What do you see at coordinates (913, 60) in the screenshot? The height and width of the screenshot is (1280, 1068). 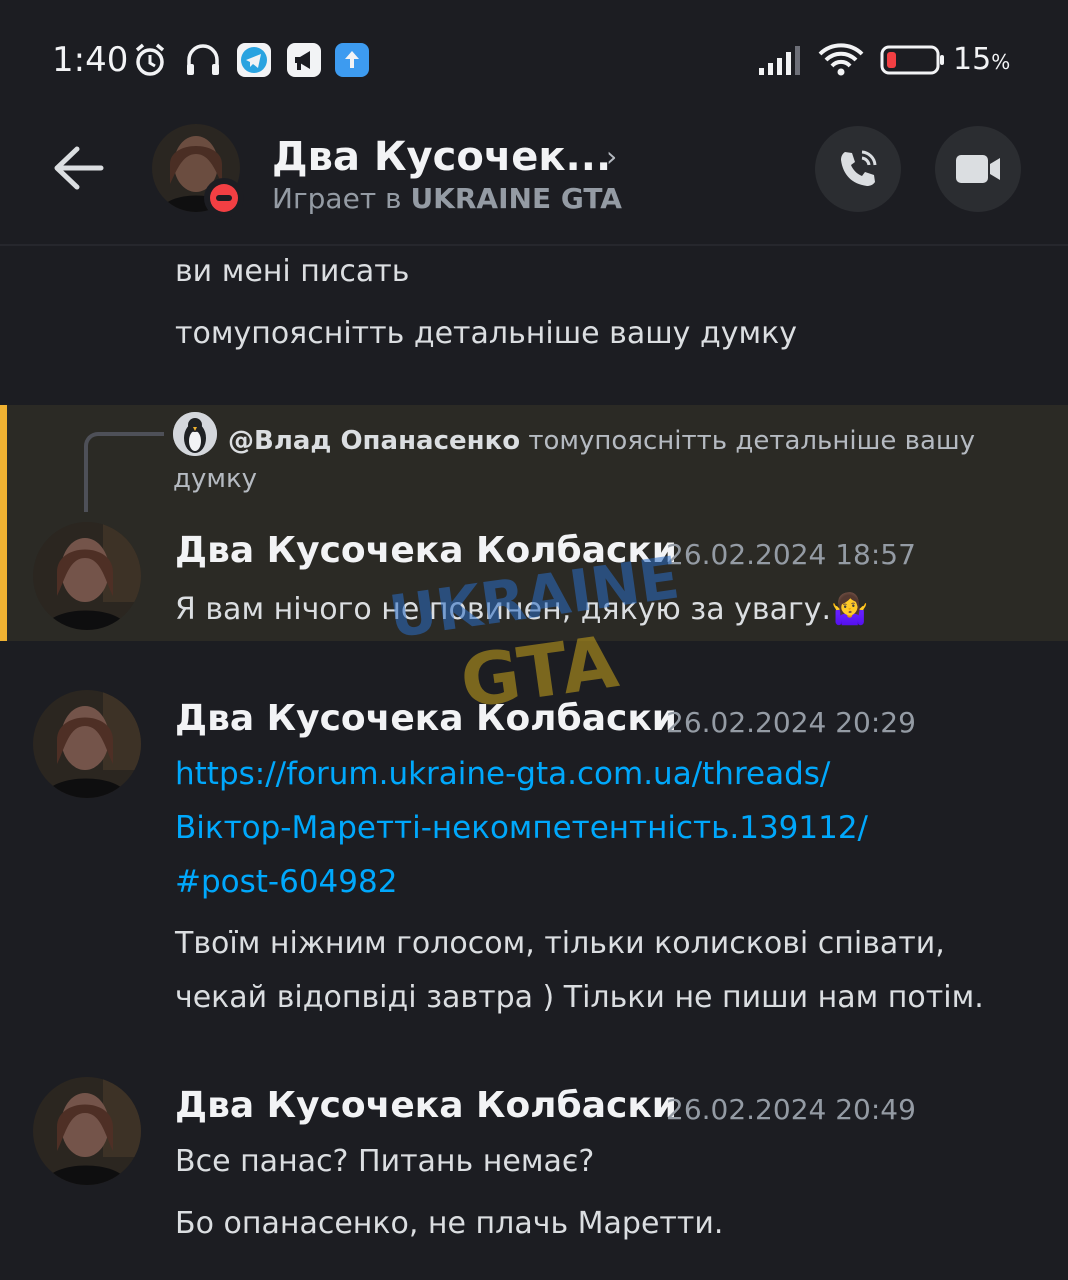 I see `battery-icon` at bounding box center [913, 60].